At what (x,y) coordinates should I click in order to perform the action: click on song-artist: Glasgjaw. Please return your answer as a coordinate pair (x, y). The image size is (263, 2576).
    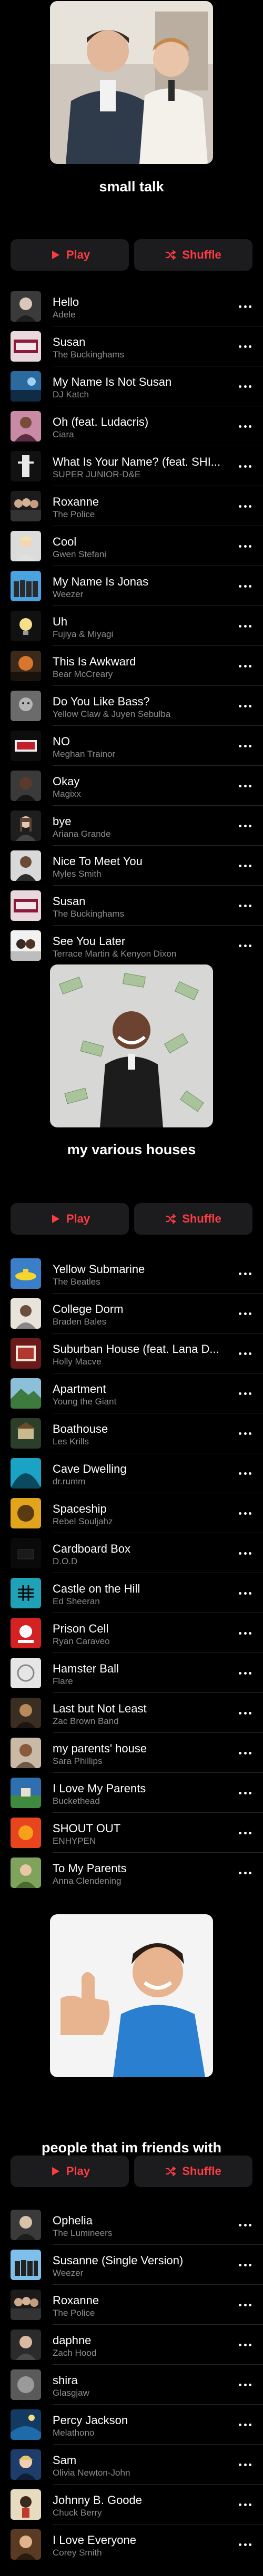
    Looking at the image, I should click on (71, 2393).